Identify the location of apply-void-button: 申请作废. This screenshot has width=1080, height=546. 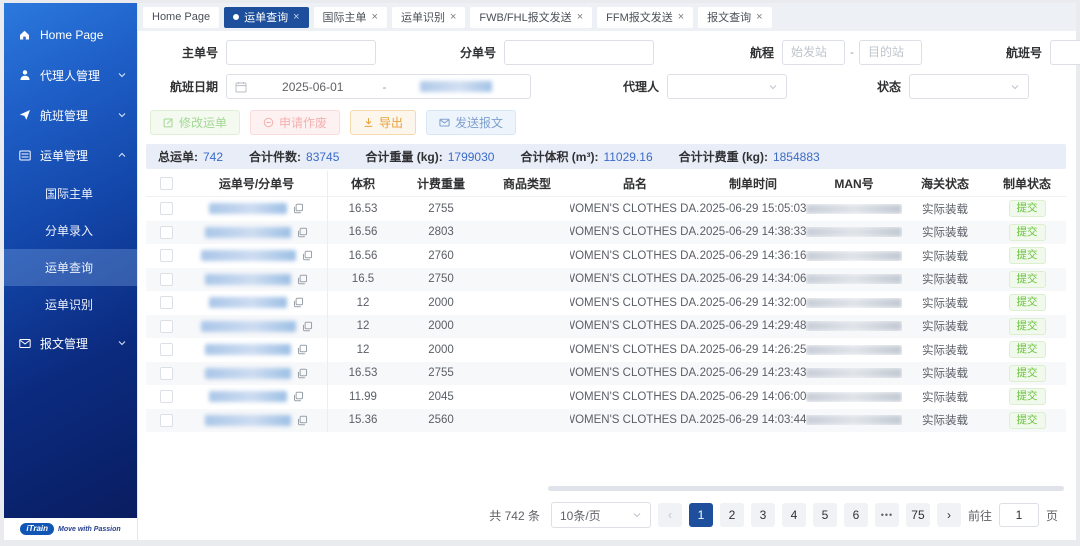
(295, 122).